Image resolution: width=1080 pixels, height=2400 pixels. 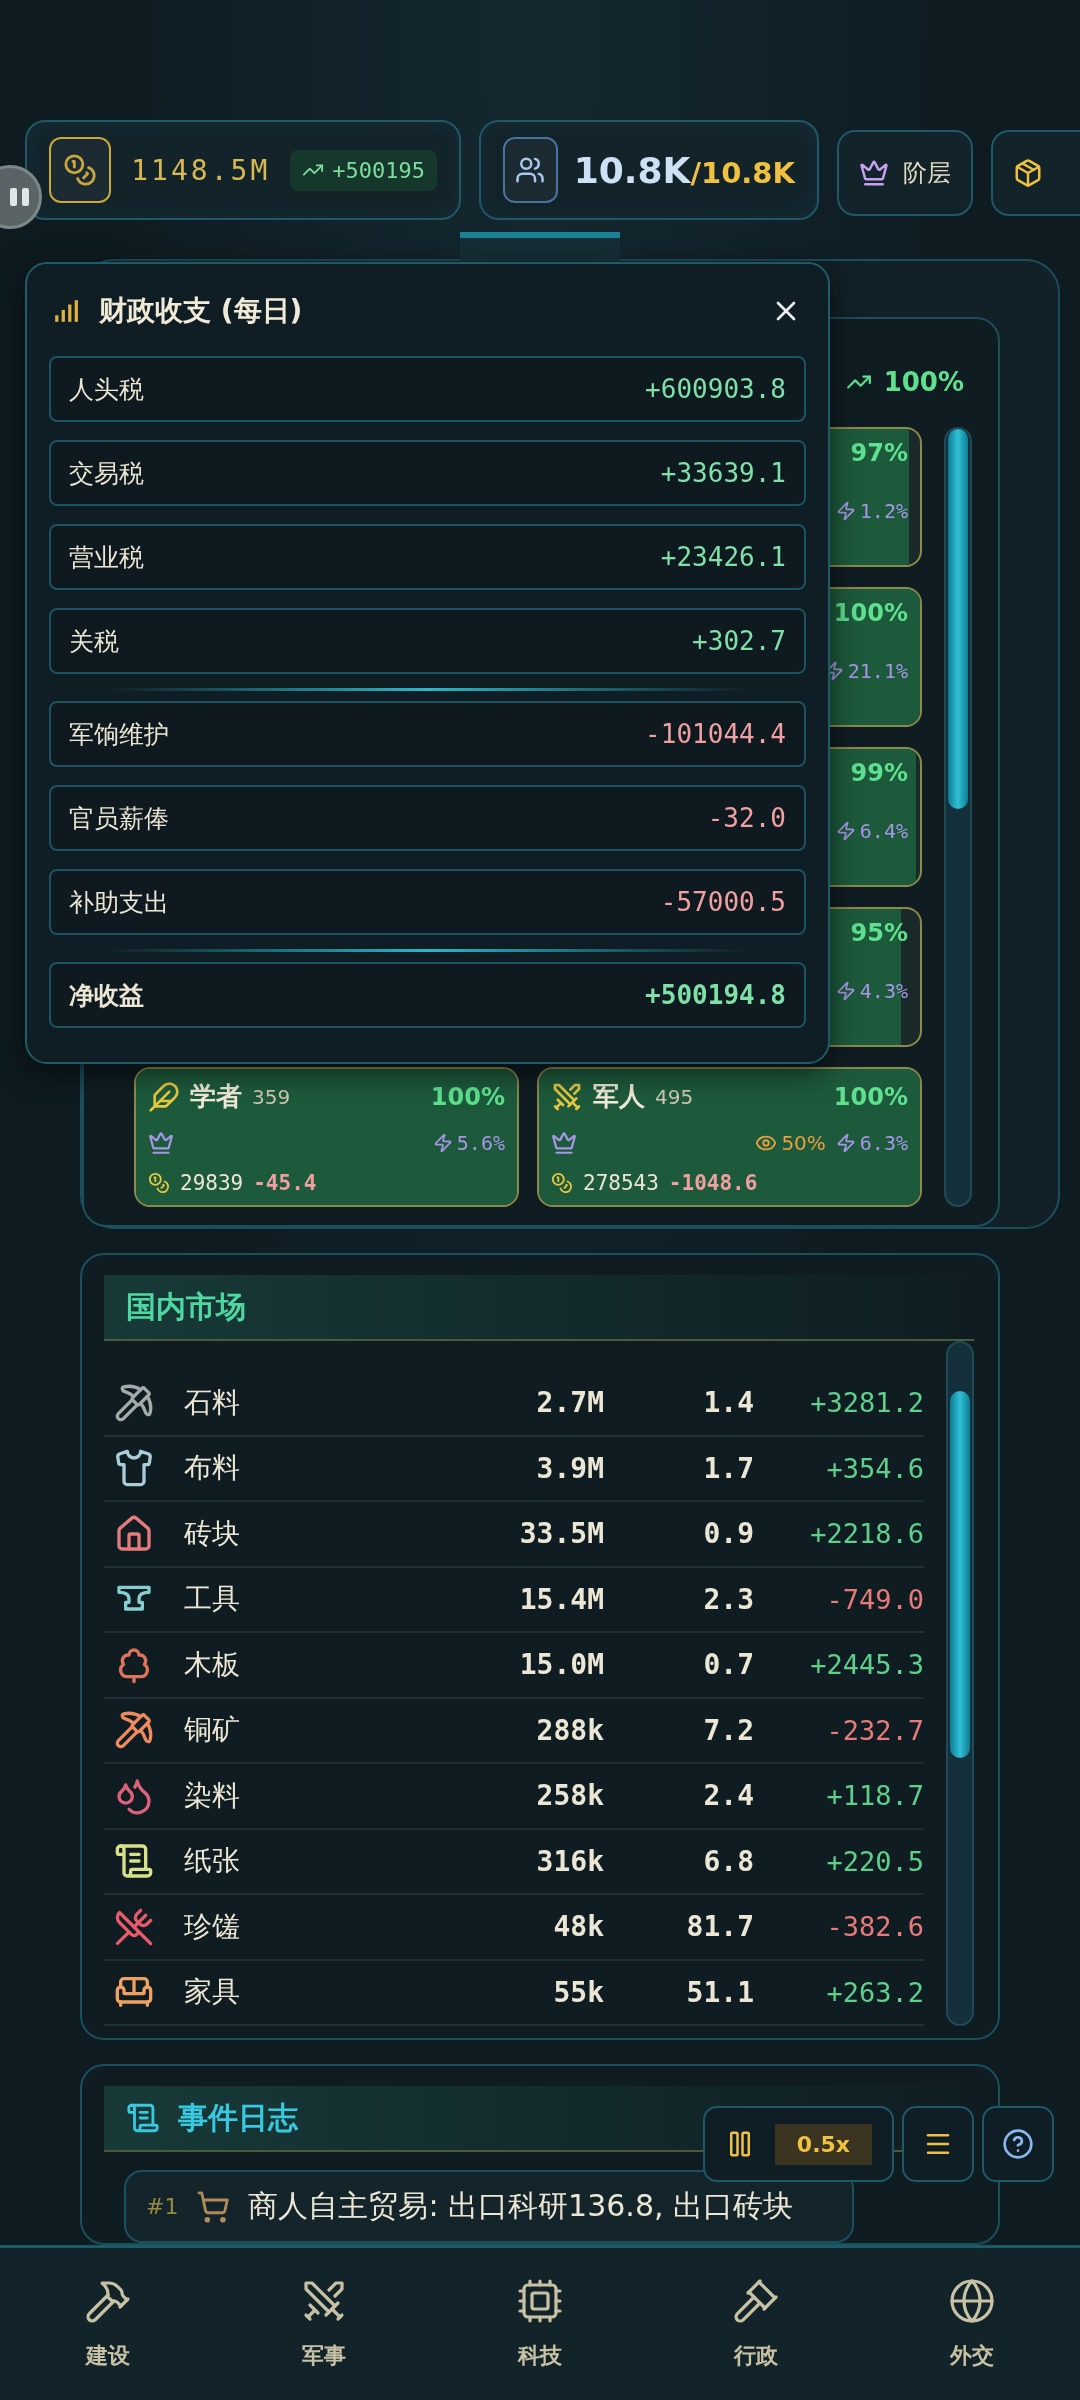 I want to click on goods-stock: 15.4M, so click(x=561, y=1599).